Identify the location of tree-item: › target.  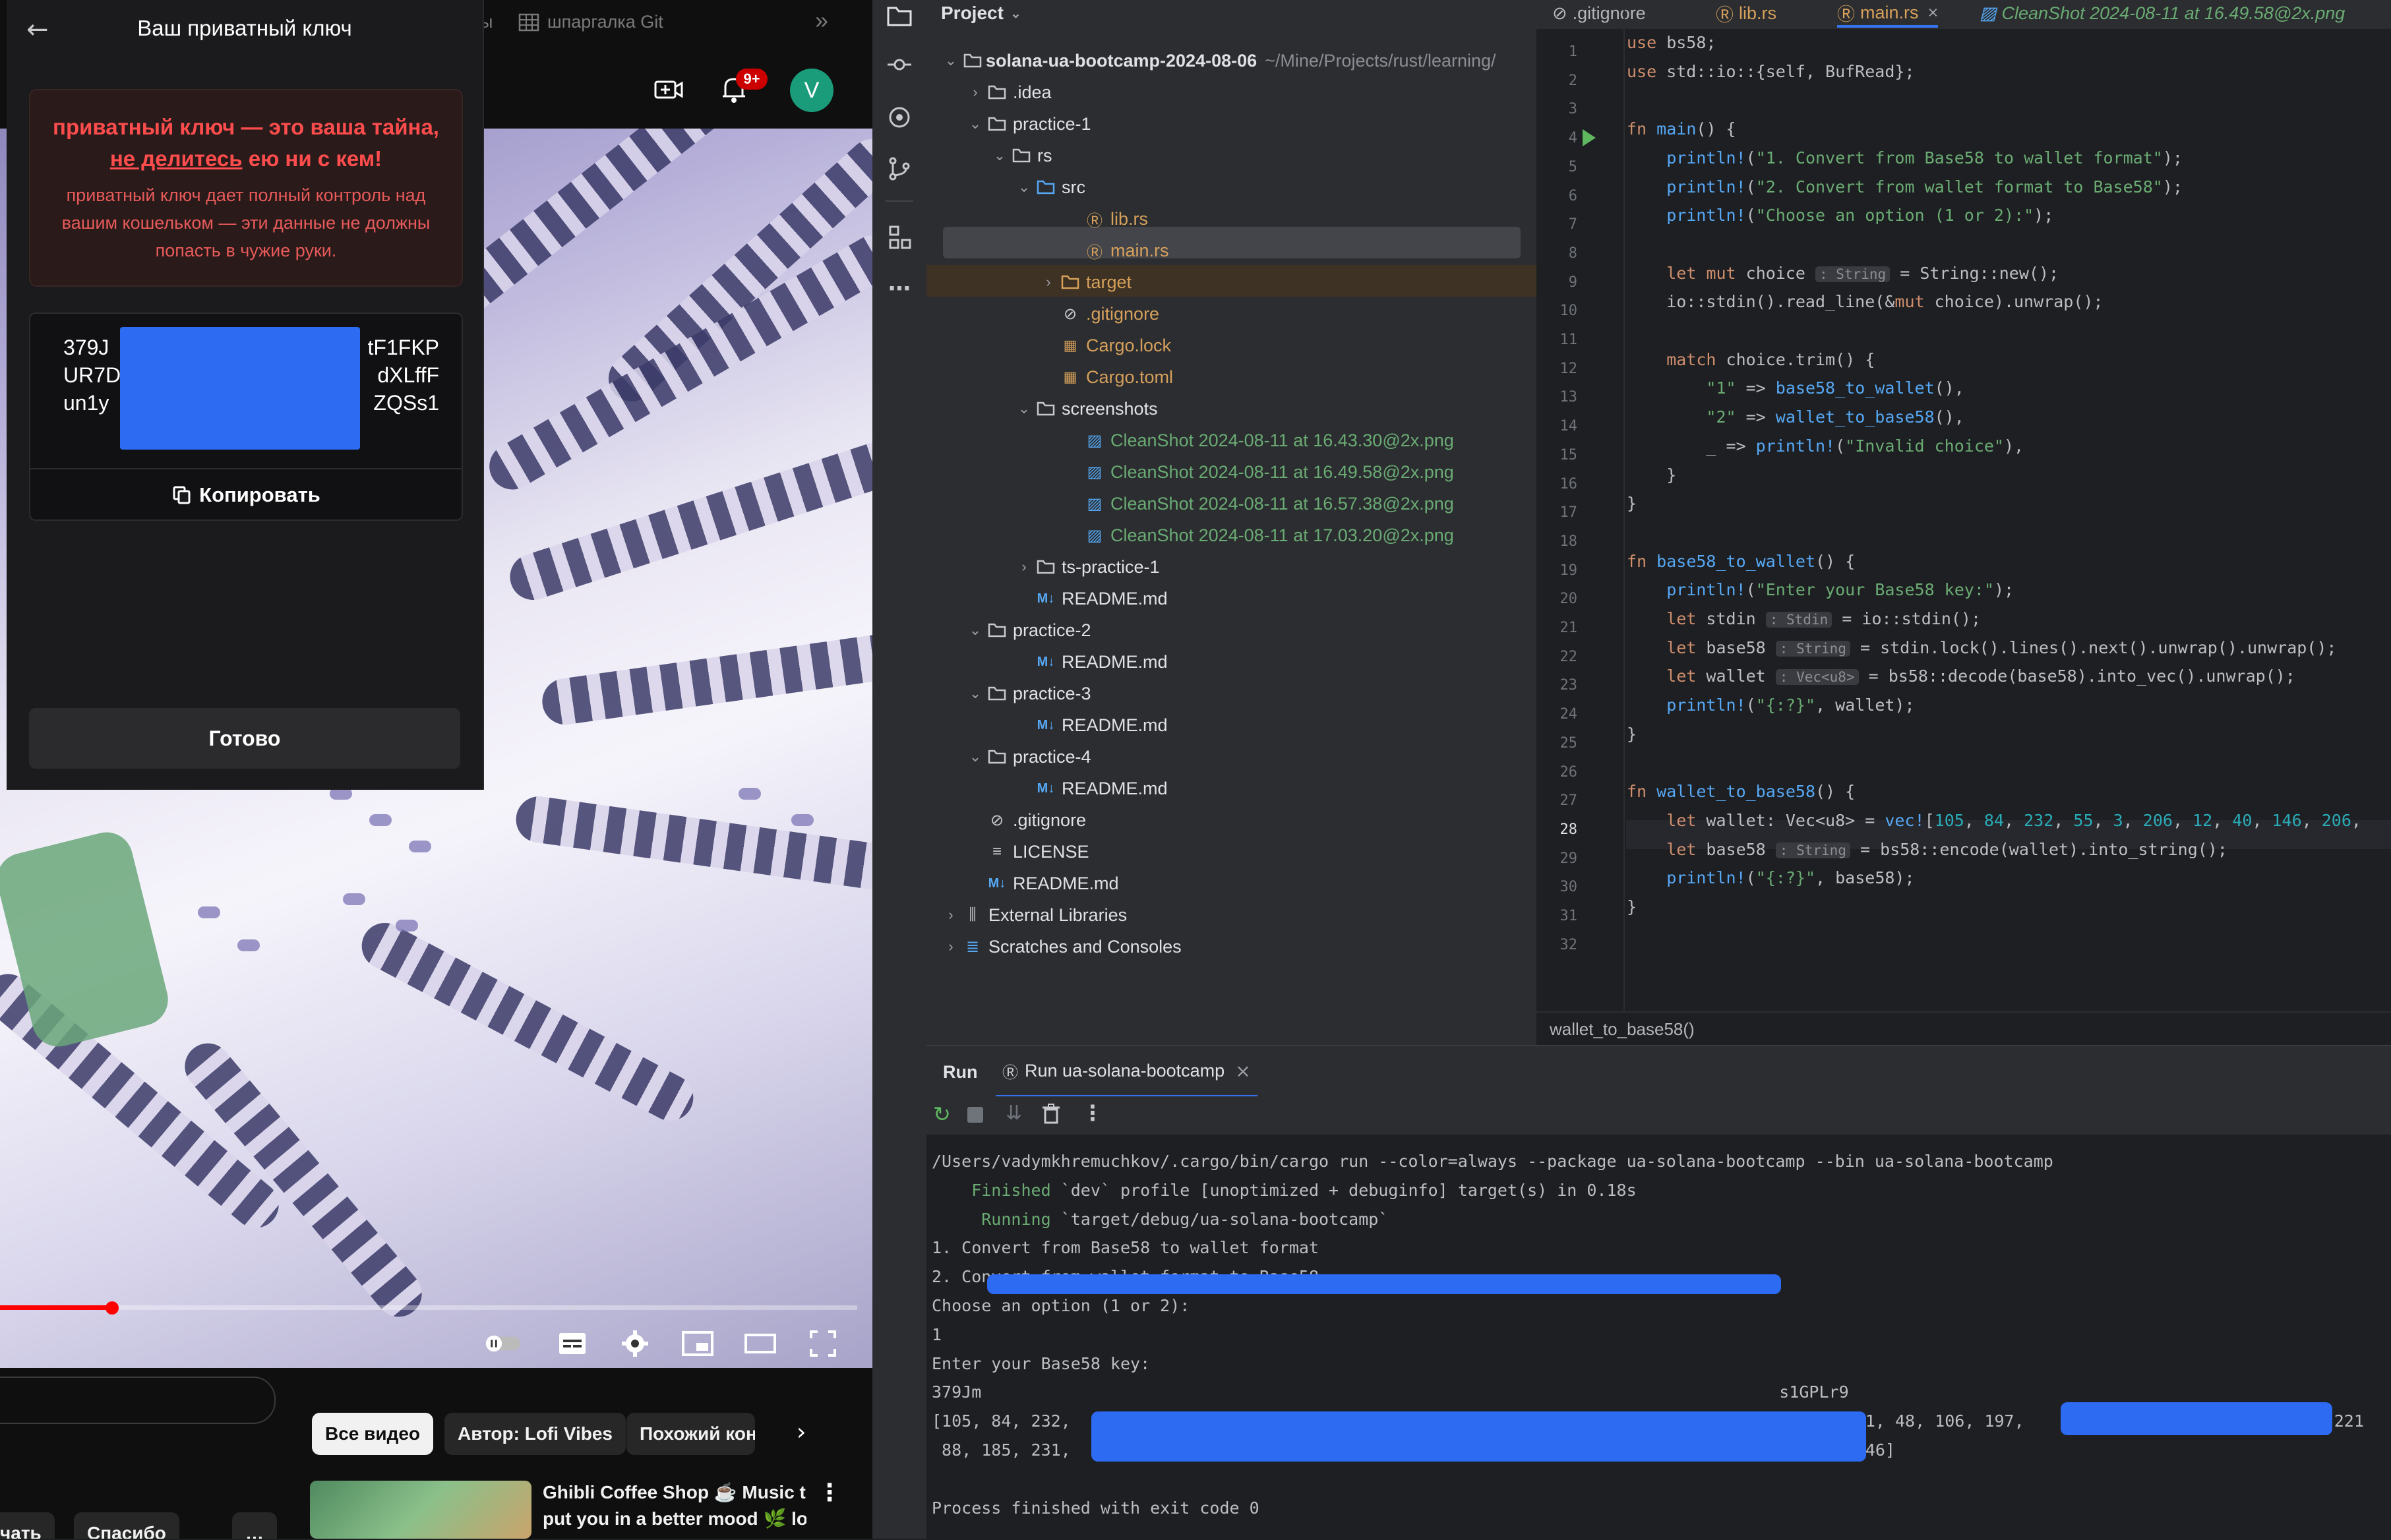
(1086, 282).